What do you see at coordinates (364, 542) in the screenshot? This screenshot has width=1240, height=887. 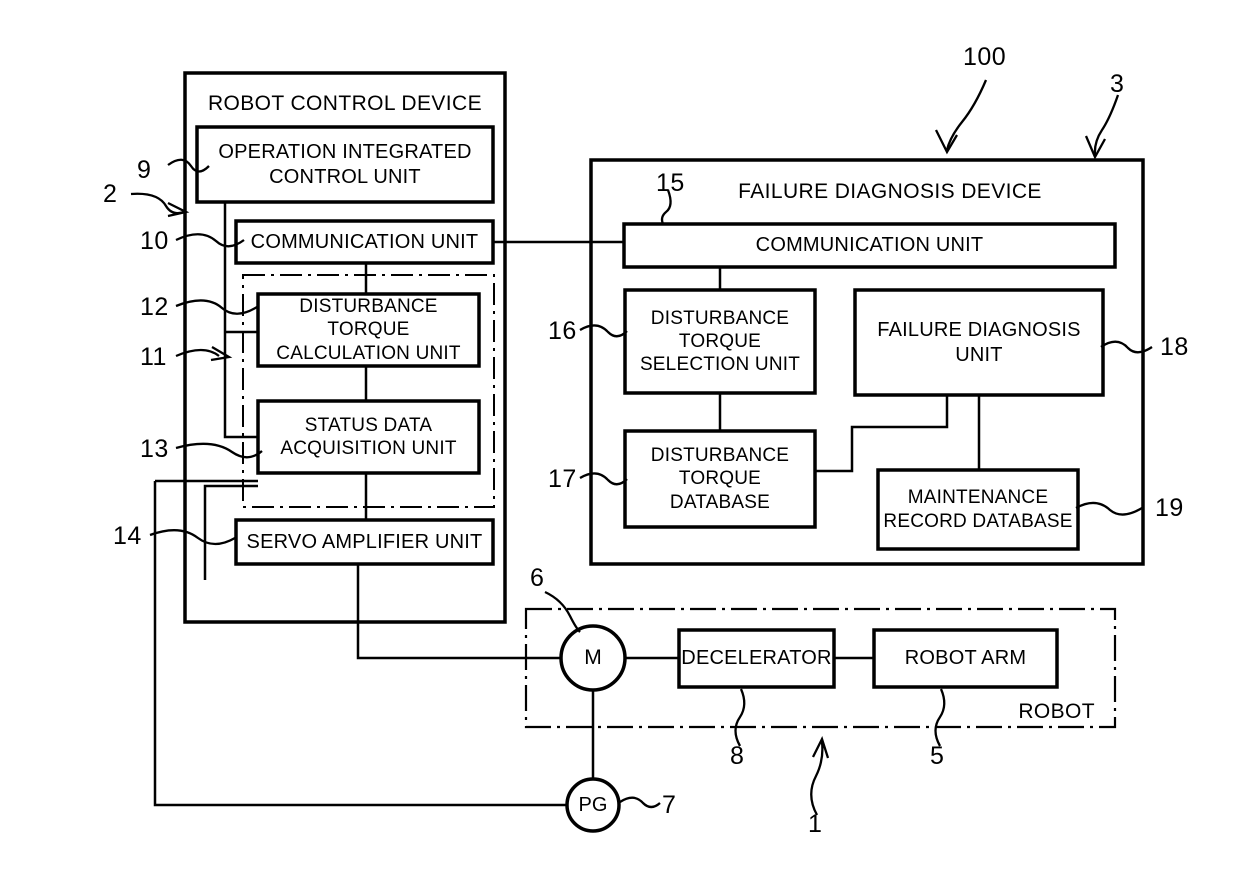 I see `servo-amplifier-unit-border` at bounding box center [364, 542].